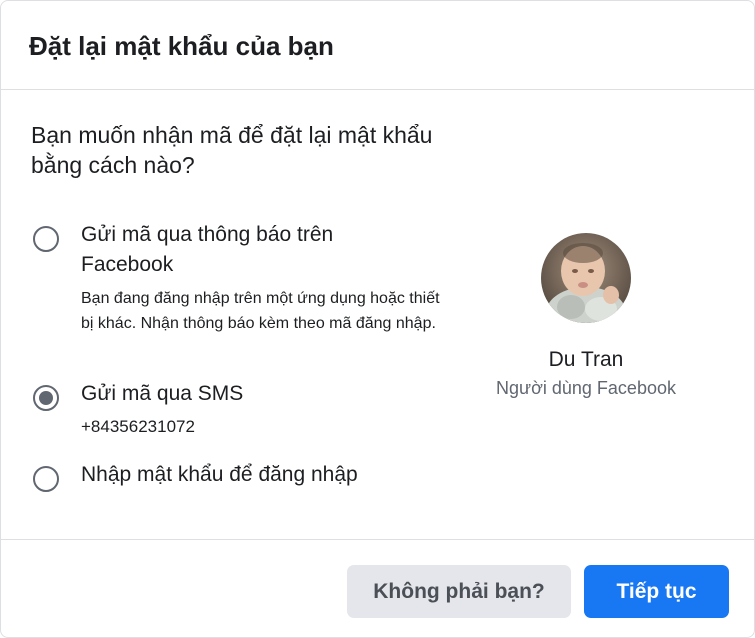 This screenshot has width=755, height=638. I want to click on option-facebook-notification-label: Gửi mã qua thông báo trên Facebook, so click(207, 249).